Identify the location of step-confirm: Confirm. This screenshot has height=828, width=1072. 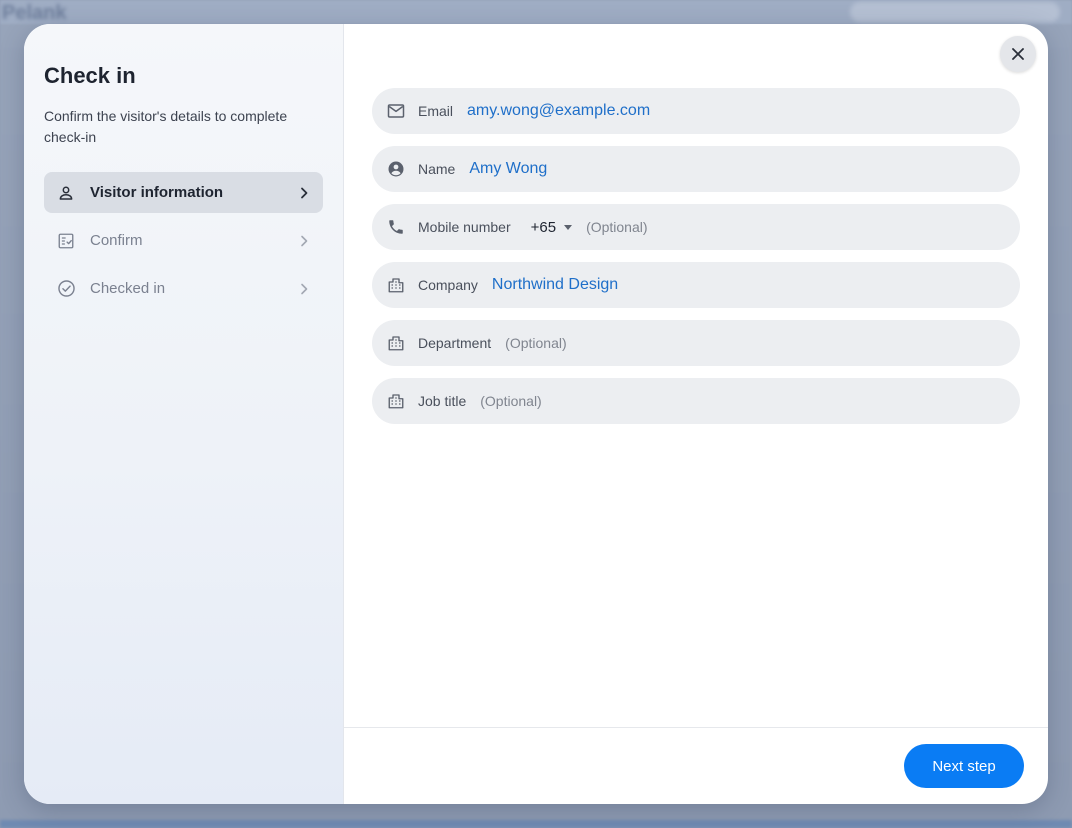
(183, 240).